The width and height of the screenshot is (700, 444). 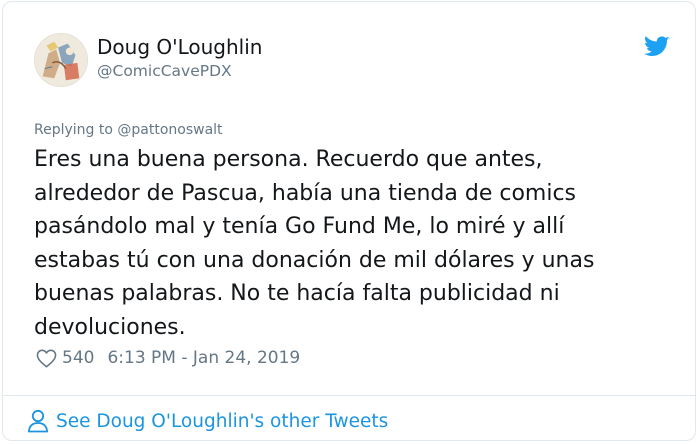 I want to click on reply-prefix: Replying to, so click(x=73, y=130).